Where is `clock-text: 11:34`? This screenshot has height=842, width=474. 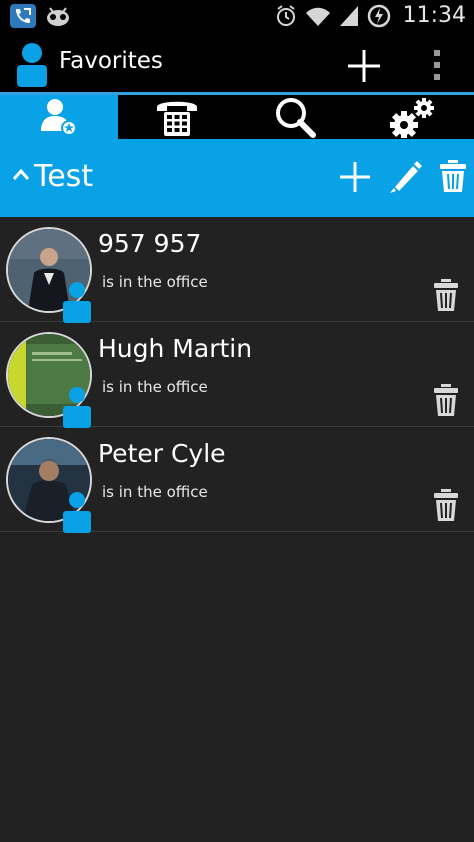
clock-text: 11:34 is located at coordinates (434, 15).